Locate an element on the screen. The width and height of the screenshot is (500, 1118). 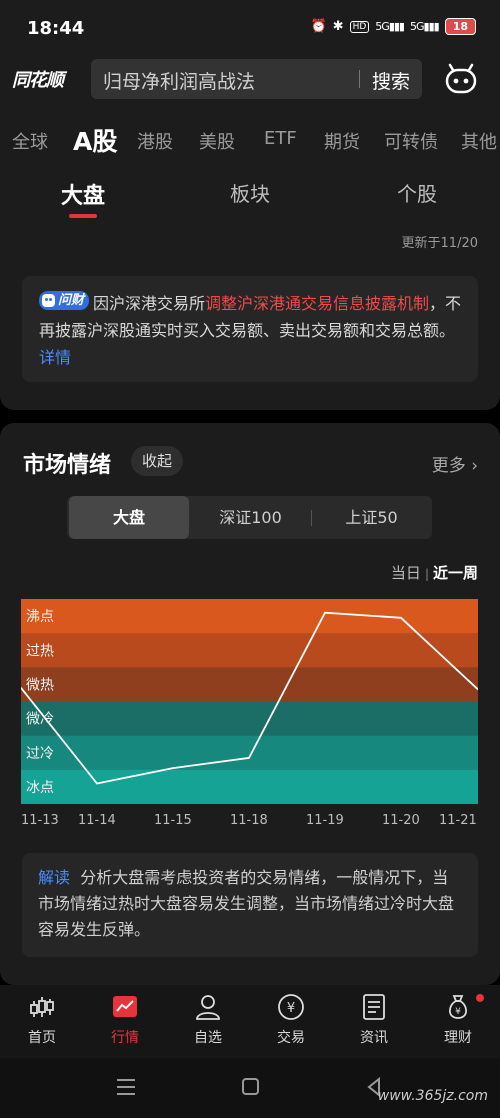
tab-global: 全球 is located at coordinates (30, 141).